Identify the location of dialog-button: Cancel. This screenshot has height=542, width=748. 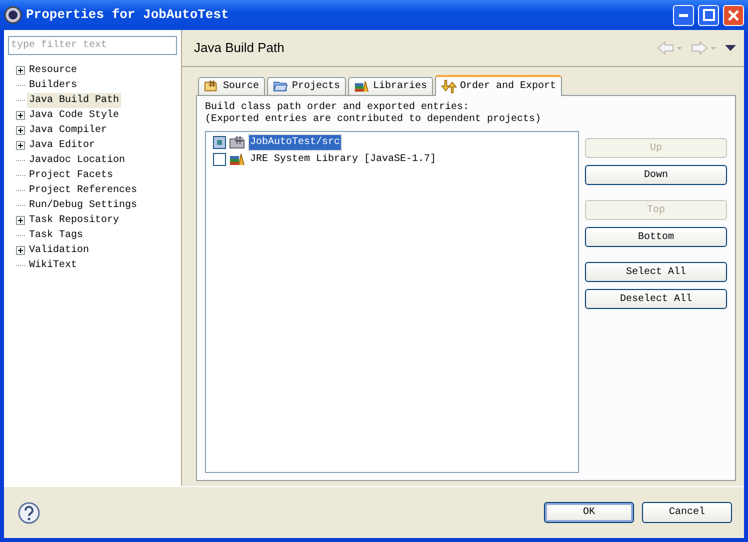
(687, 512).